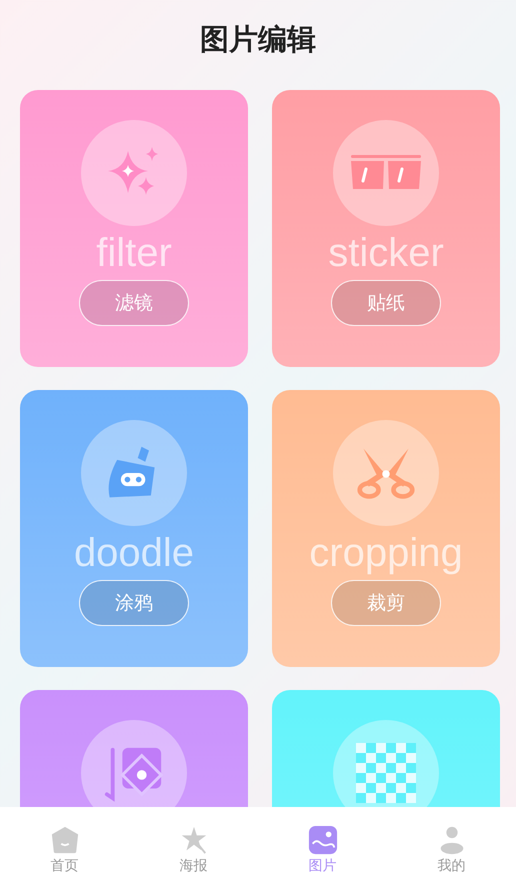  Describe the element at coordinates (452, 850) in the screenshot. I see `tab-item: 我的` at that location.